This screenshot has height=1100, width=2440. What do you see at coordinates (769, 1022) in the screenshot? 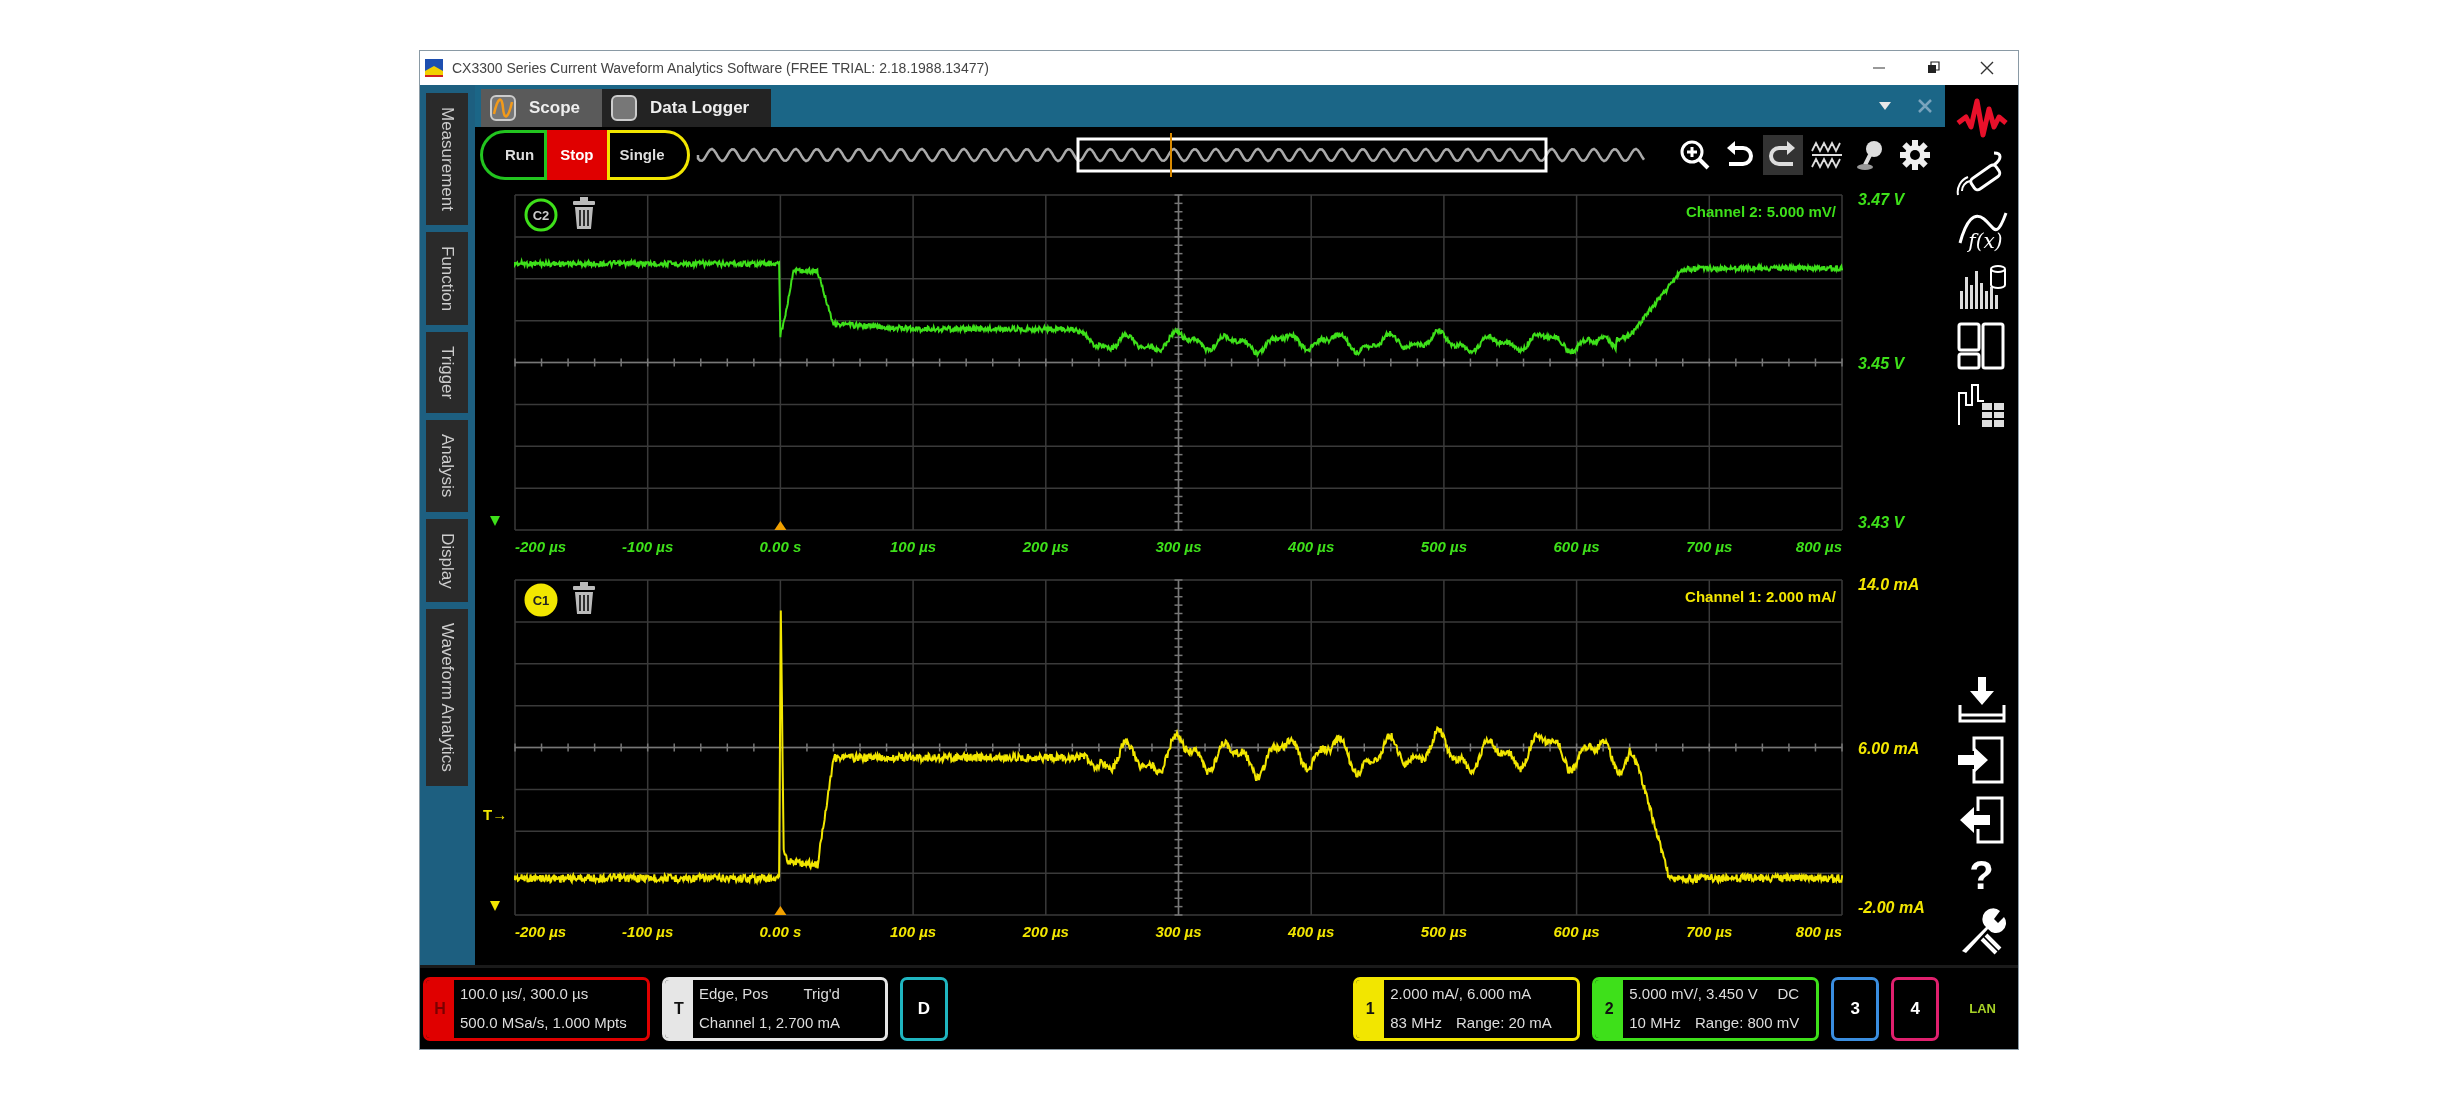
I see `setting-text: Channel 1, 2.700 mA` at bounding box center [769, 1022].